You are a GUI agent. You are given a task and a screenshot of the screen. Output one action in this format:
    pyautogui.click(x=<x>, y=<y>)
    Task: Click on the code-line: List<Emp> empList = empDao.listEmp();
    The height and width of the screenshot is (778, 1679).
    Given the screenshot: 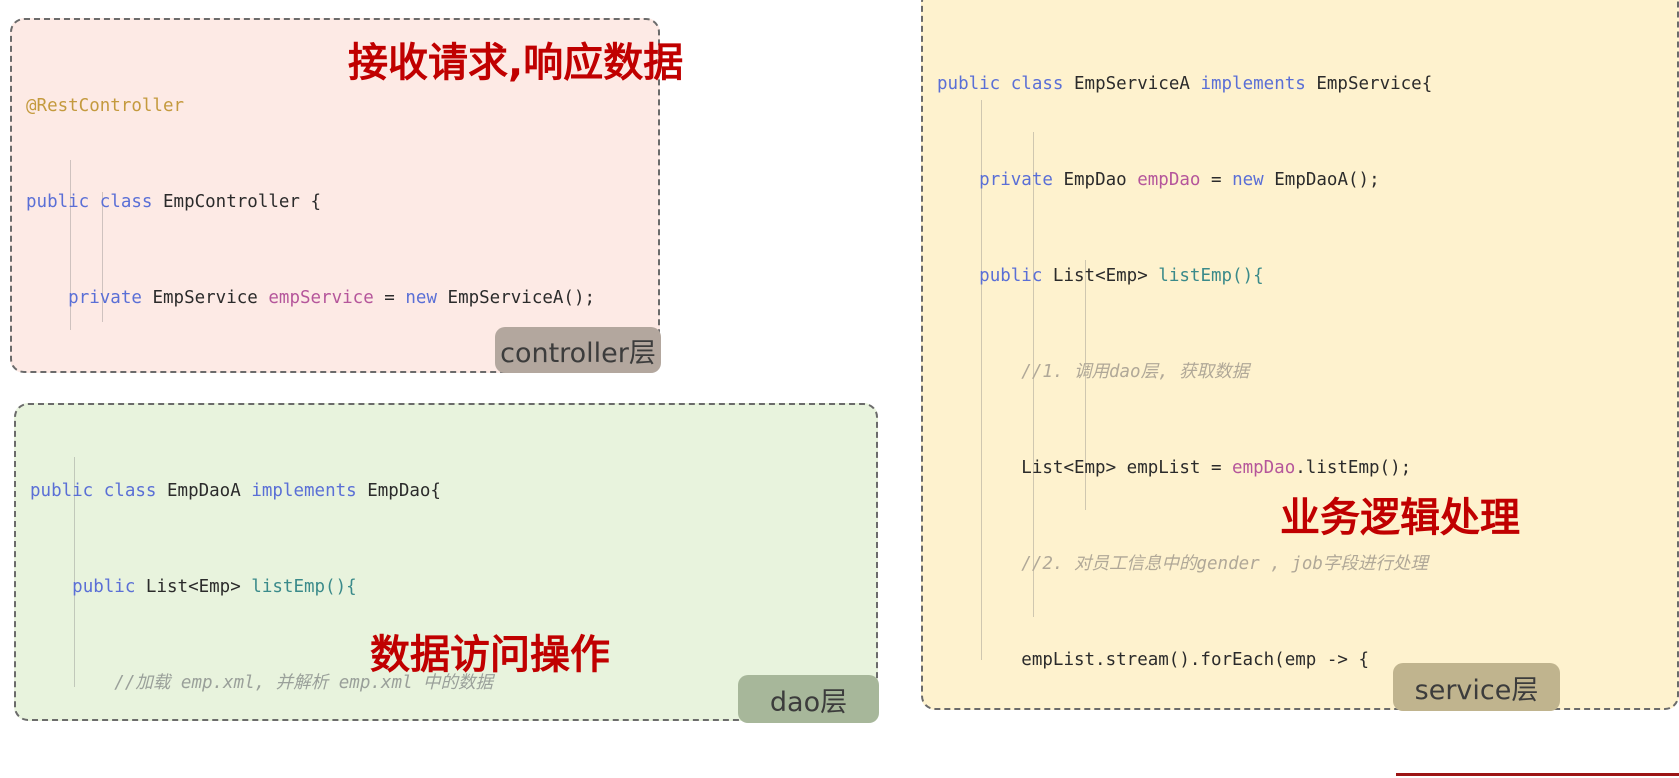 What is the action you would take?
    pyautogui.click(x=1184, y=468)
    